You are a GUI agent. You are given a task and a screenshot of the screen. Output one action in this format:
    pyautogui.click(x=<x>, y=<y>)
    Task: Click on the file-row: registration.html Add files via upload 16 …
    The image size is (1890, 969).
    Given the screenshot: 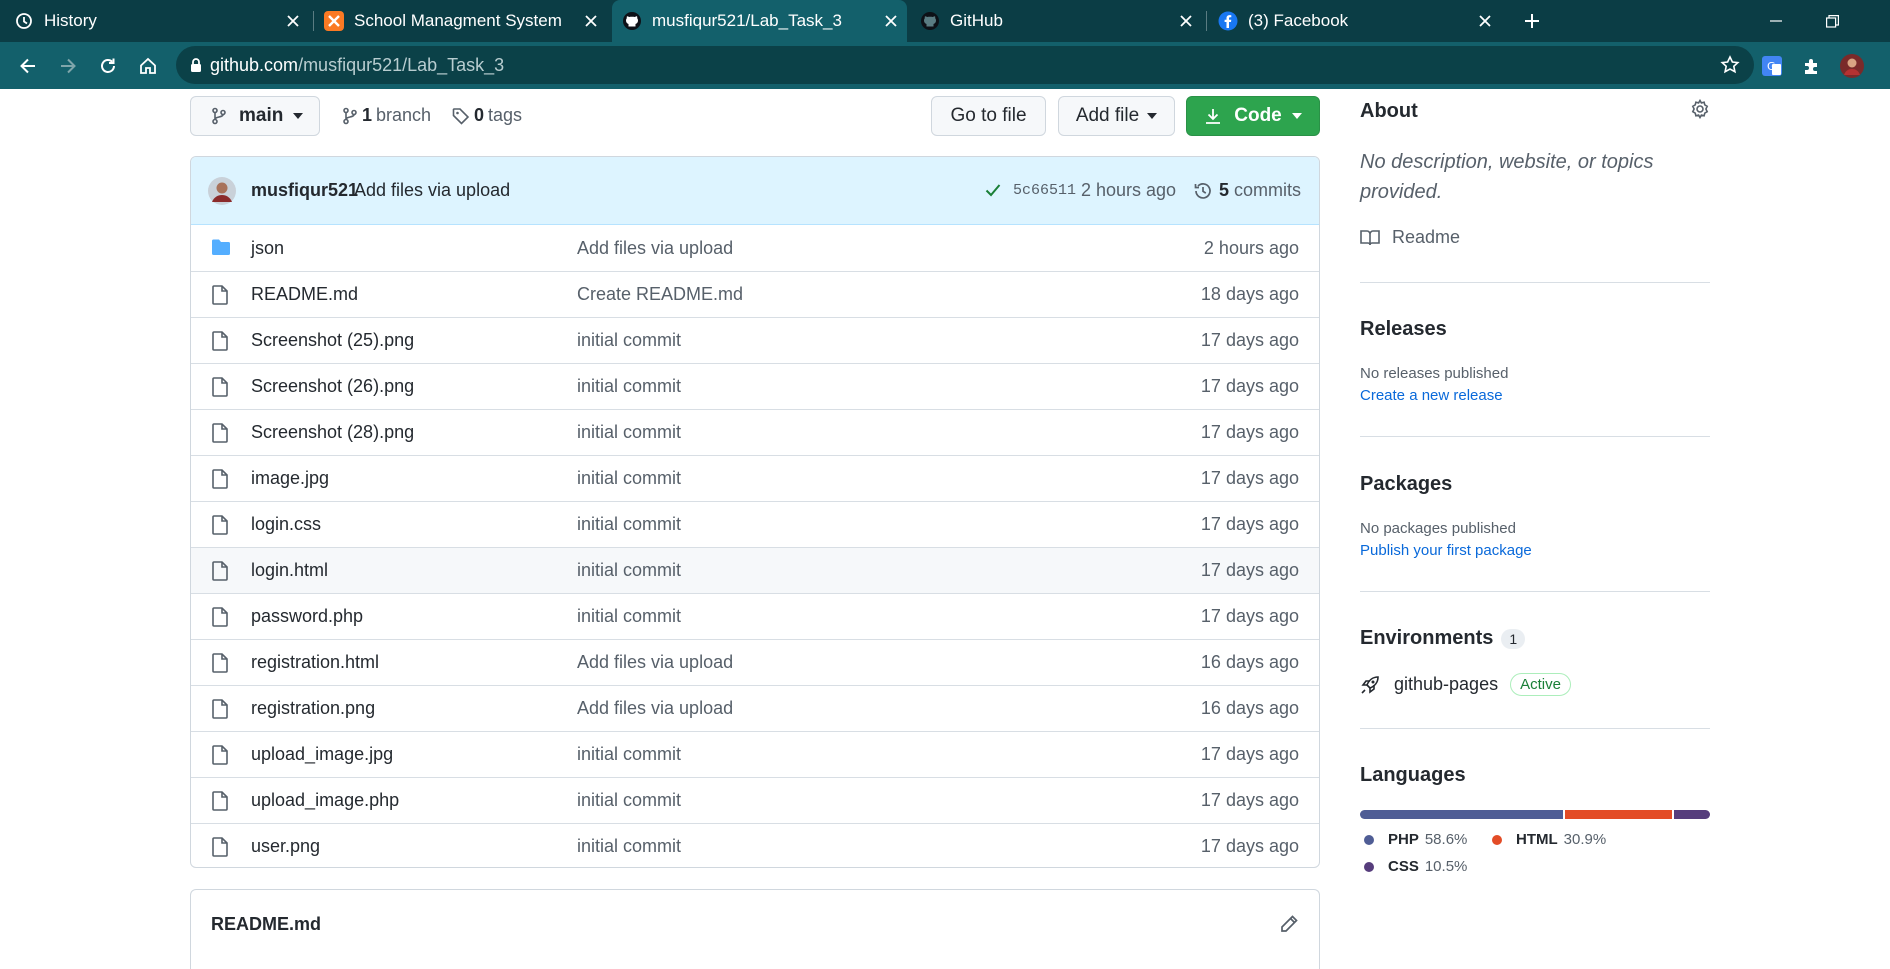 What is the action you would take?
    pyautogui.click(x=755, y=662)
    